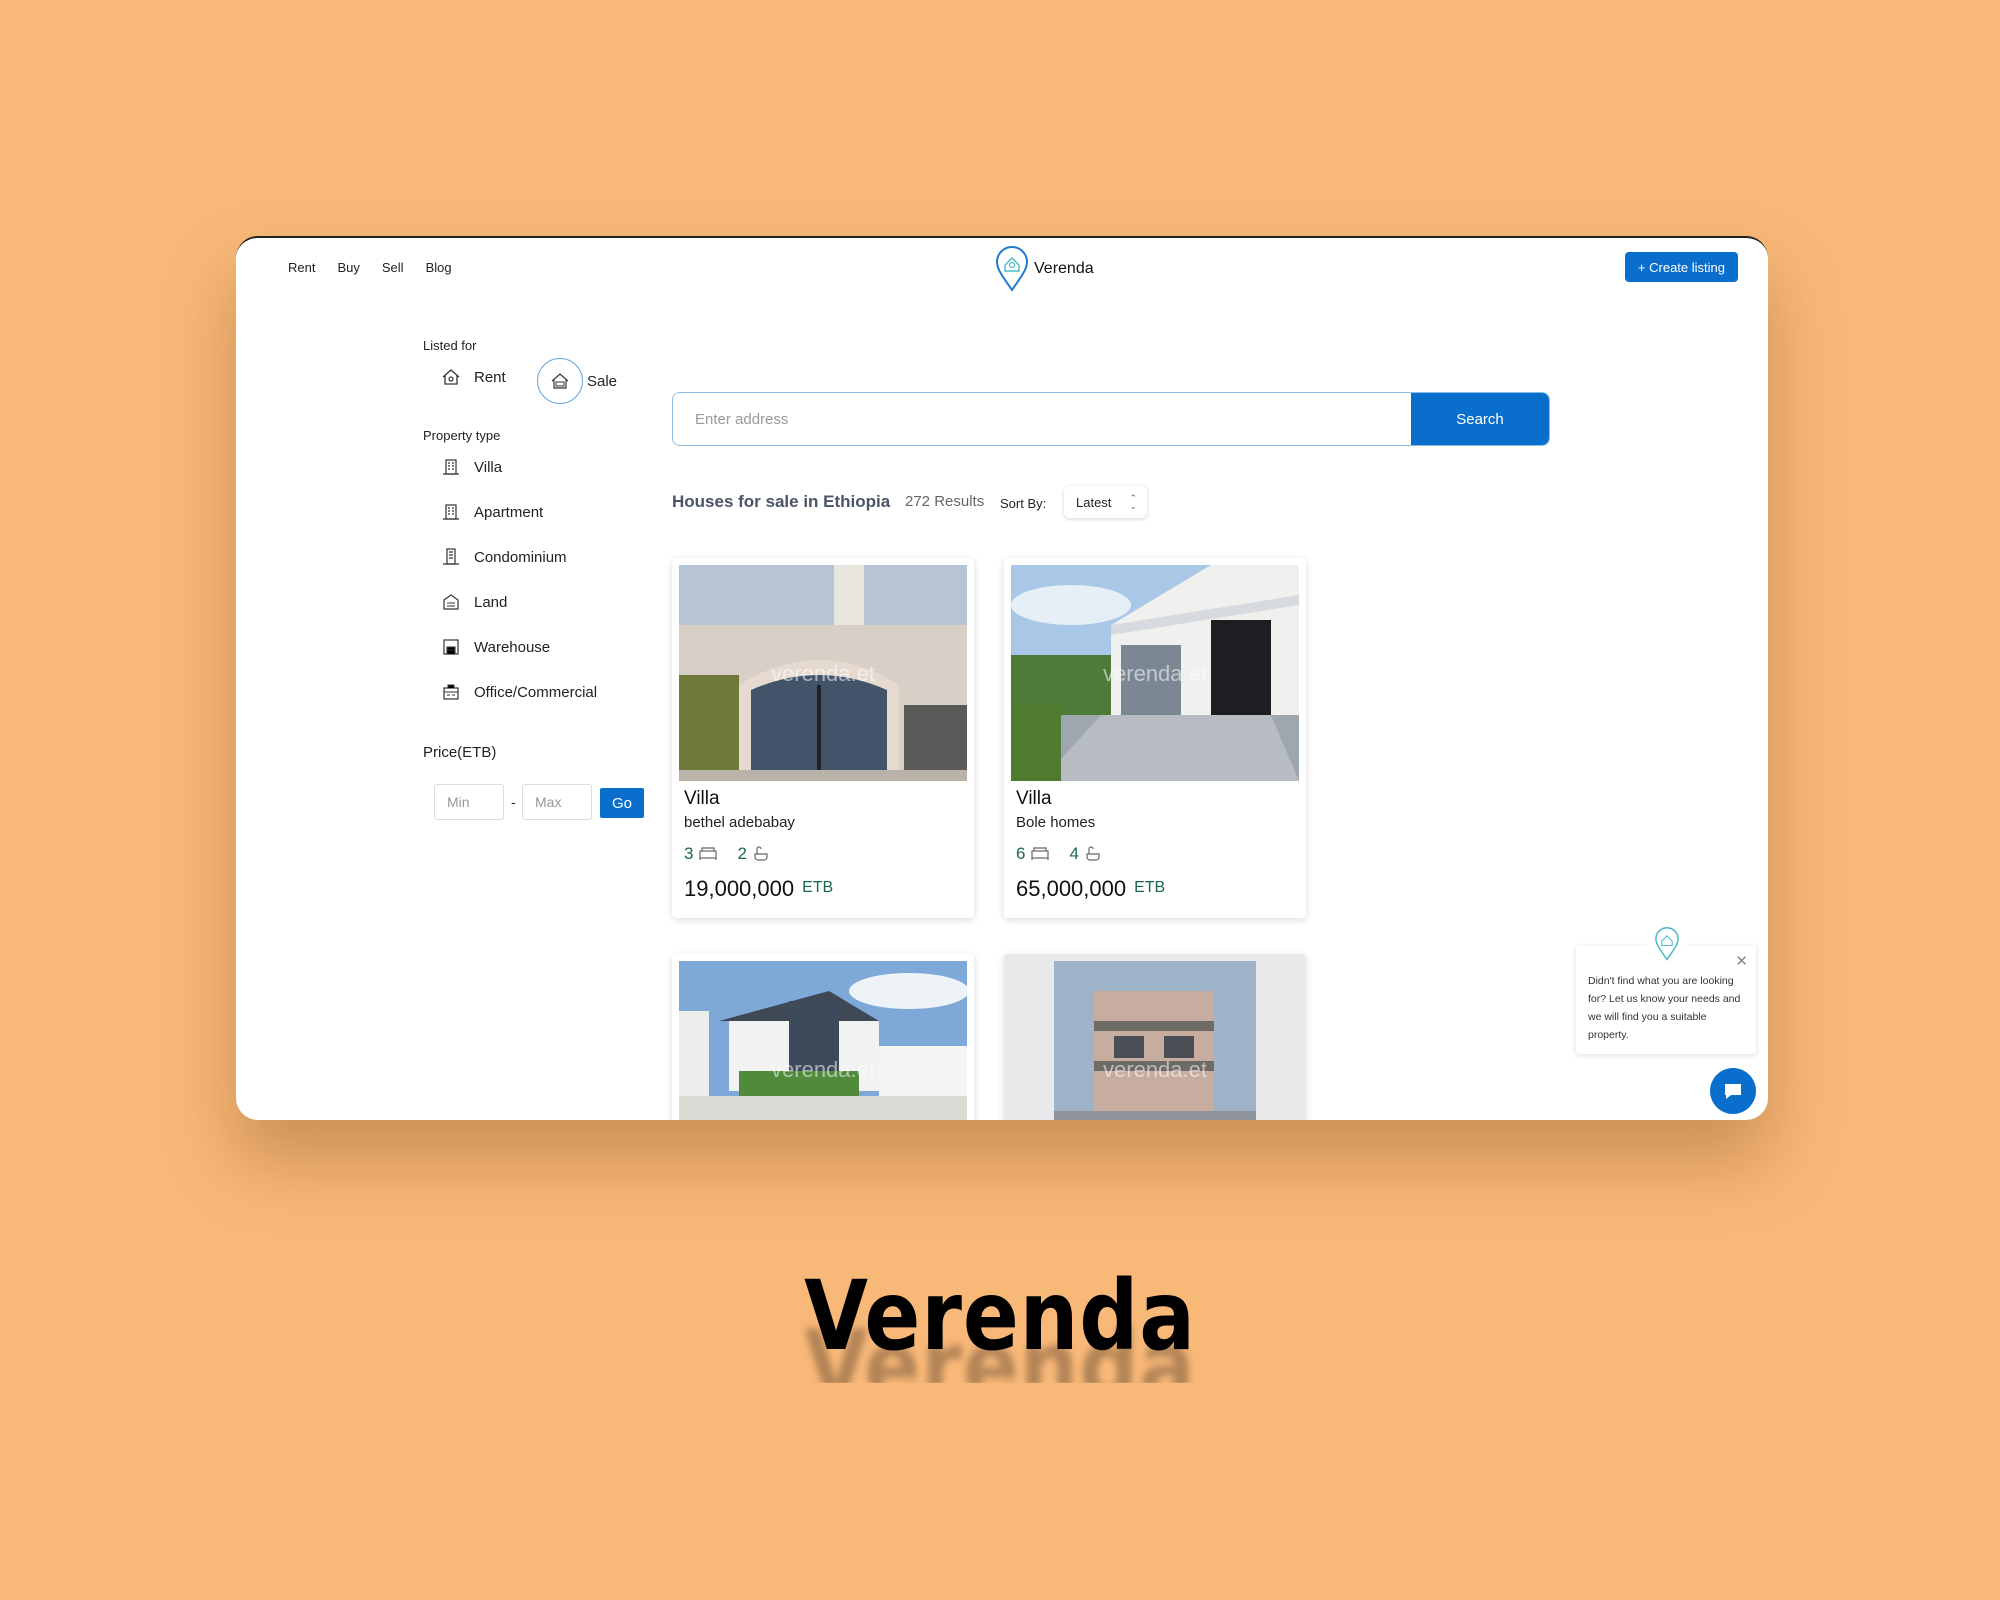 The height and width of the screenshot is (1600, 2000). What do you see at coordinates (451, 602) in the screenshot?
I see `land-icon` at bounding box center [451, 602].